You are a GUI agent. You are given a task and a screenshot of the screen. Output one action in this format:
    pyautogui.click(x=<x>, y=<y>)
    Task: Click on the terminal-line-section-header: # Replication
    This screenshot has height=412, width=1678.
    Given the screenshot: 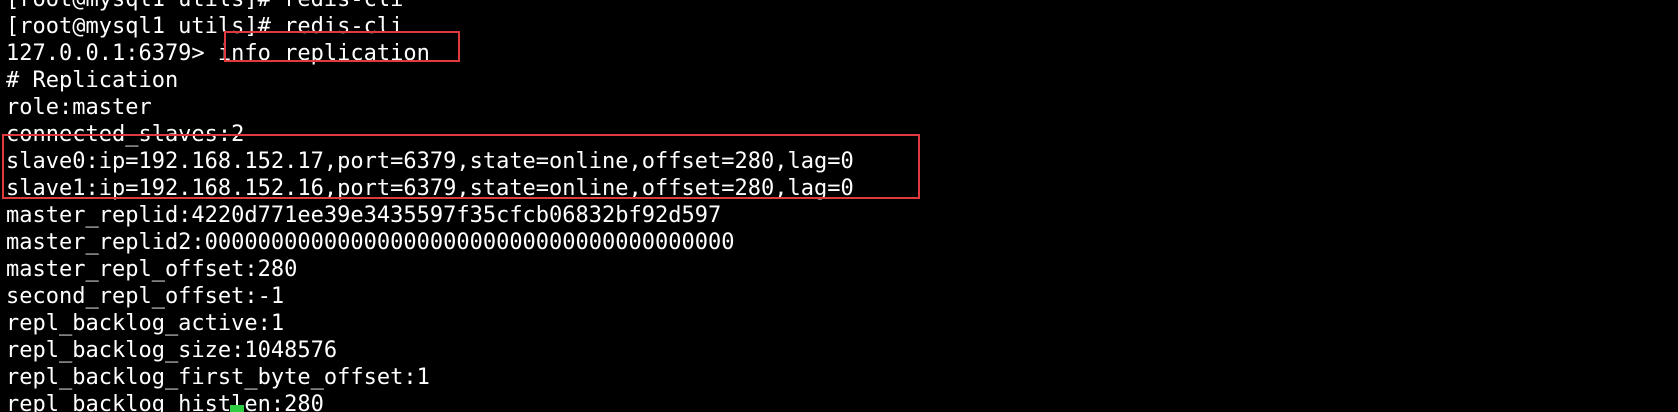 What is the action you would take?
    pyautogui.click(x=92, y=80)
    